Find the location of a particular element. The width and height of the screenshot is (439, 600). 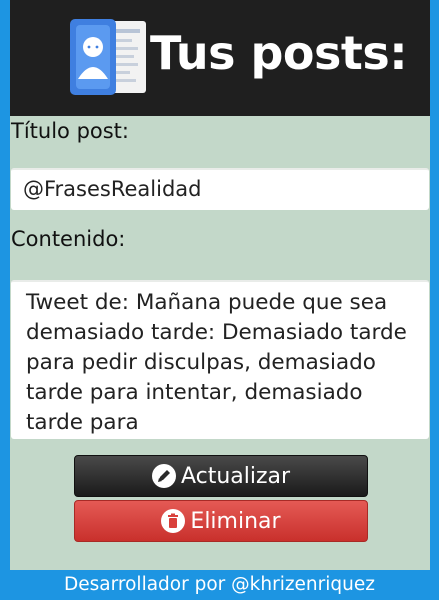

delete-button-label: Eliminar is located at coordinates (235, 521).